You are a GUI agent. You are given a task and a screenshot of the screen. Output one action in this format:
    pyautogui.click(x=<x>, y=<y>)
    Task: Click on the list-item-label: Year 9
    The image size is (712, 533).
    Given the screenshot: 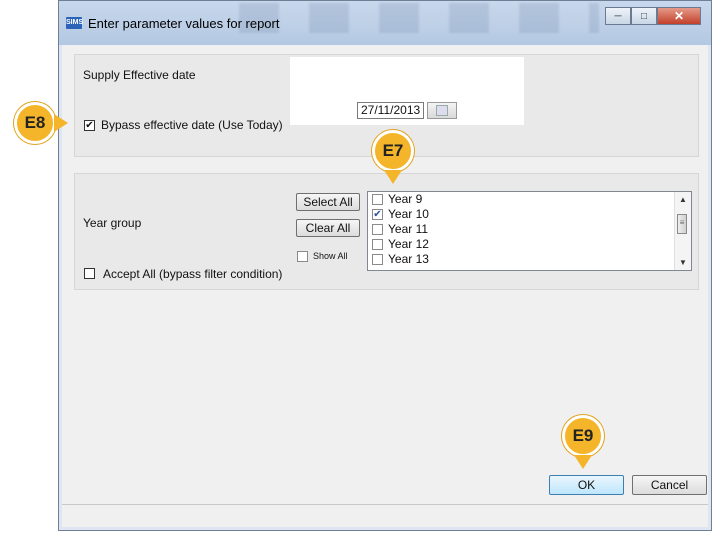 What is the action you would take?
    pyautogui.click(x=405, y=199)
    